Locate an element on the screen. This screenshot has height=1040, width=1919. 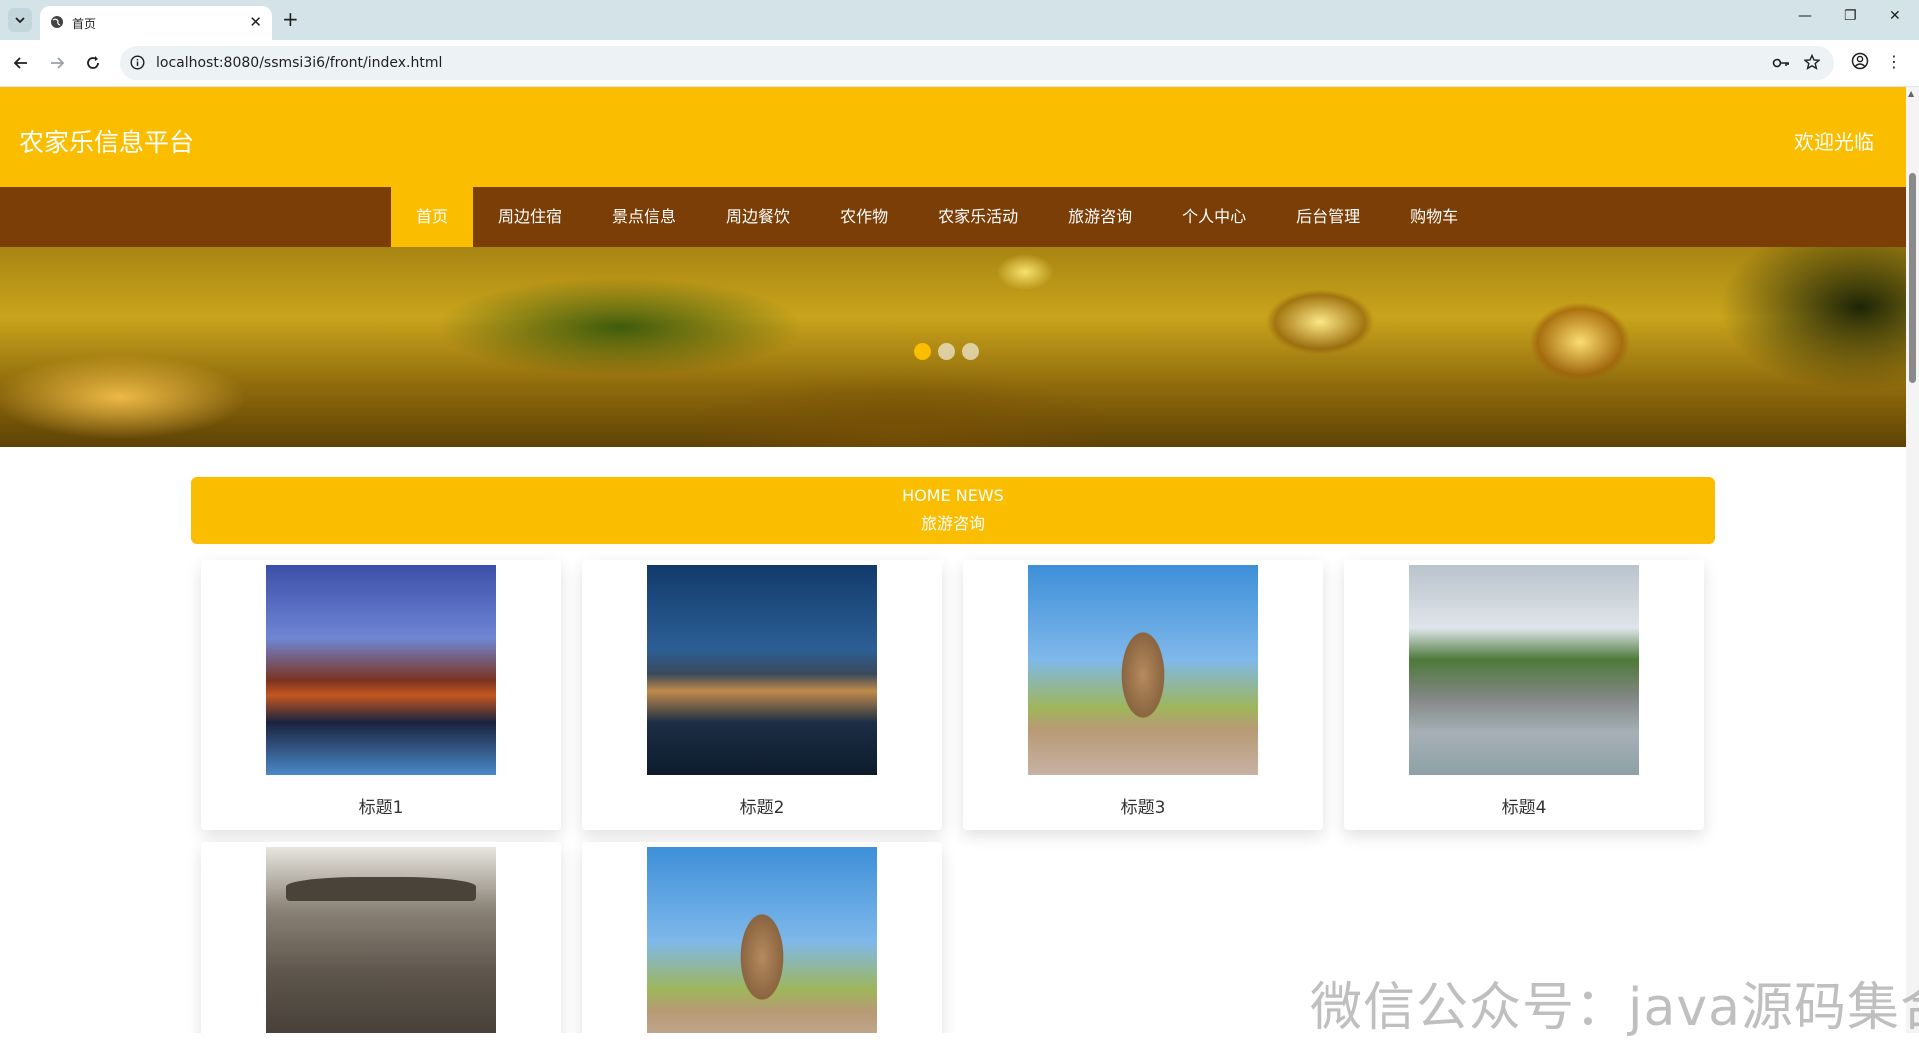
site-title: 农家乐信息平台 is located at coordinates (107, 142).